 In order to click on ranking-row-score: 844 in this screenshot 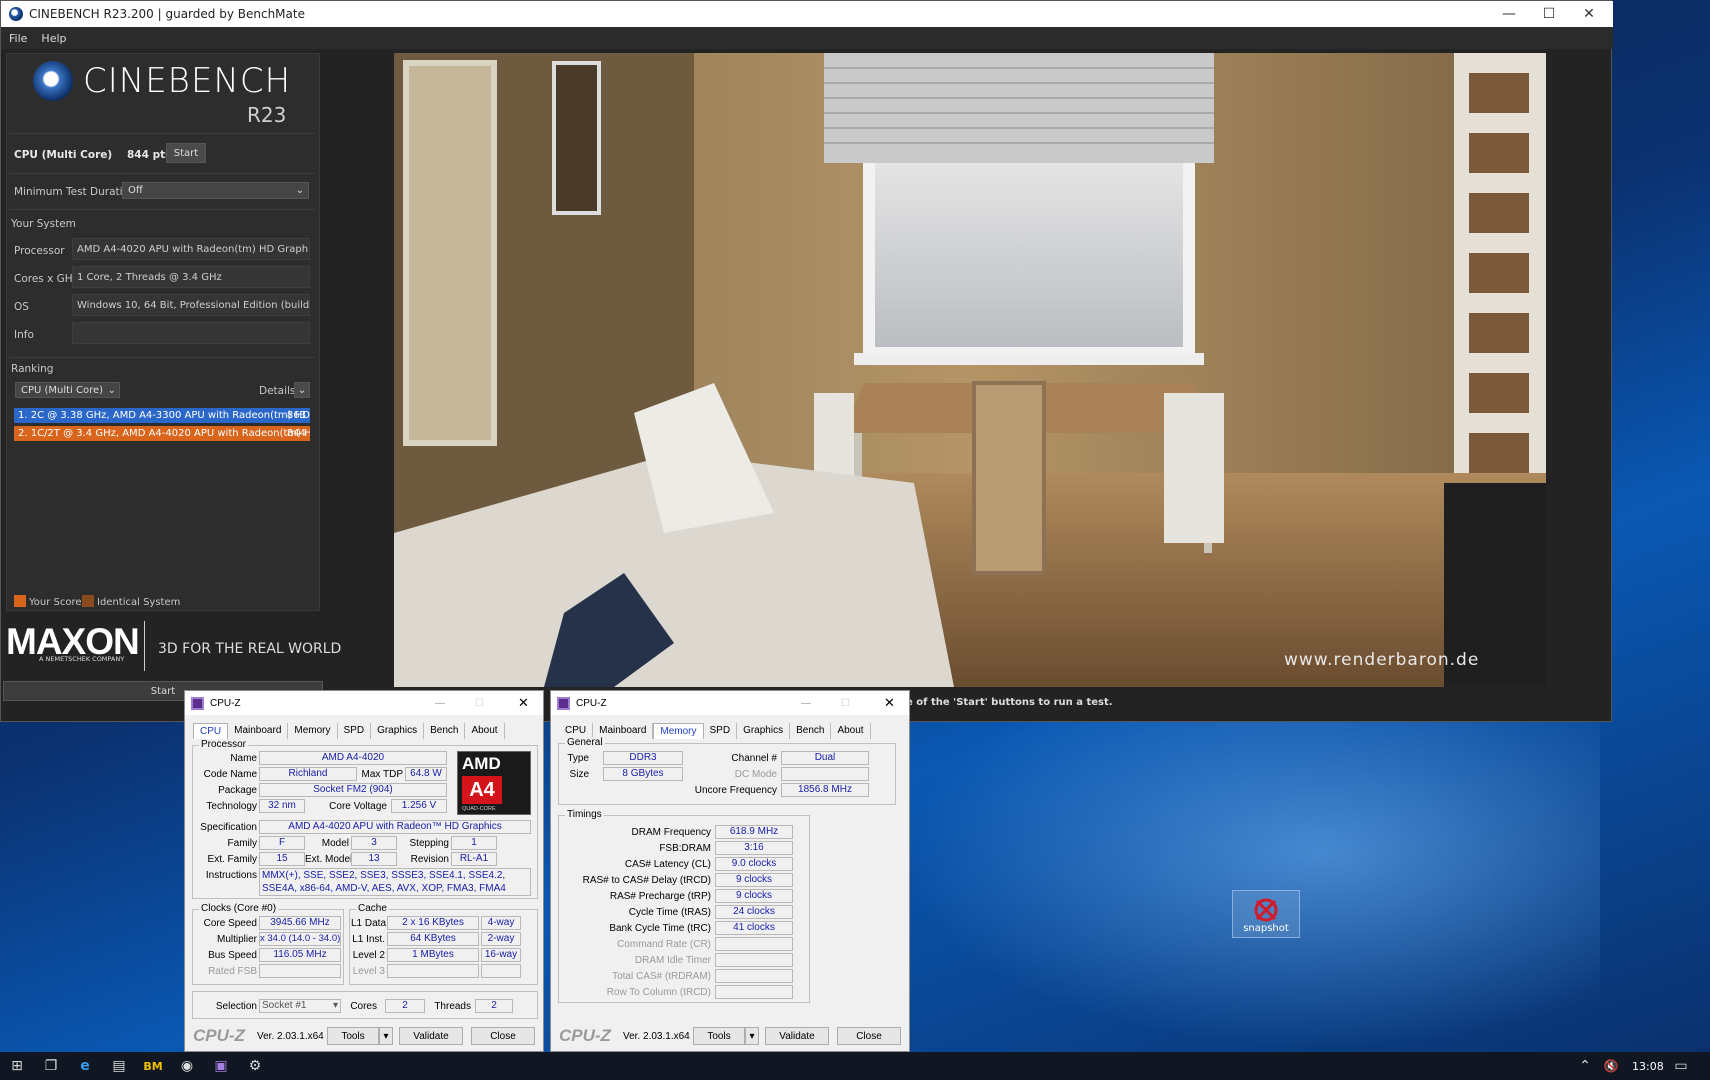, I will do `click(296, 433)`.